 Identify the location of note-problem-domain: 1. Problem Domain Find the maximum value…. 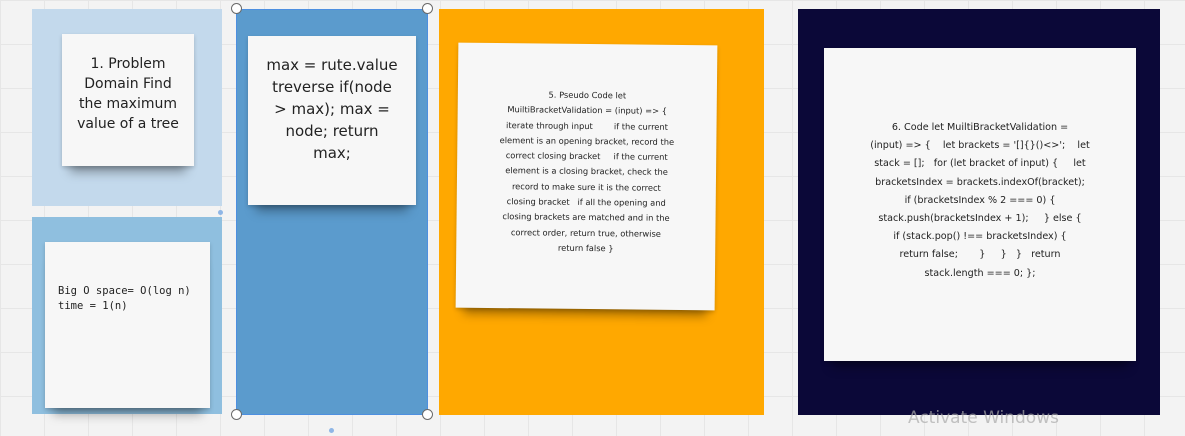
(128, 100).